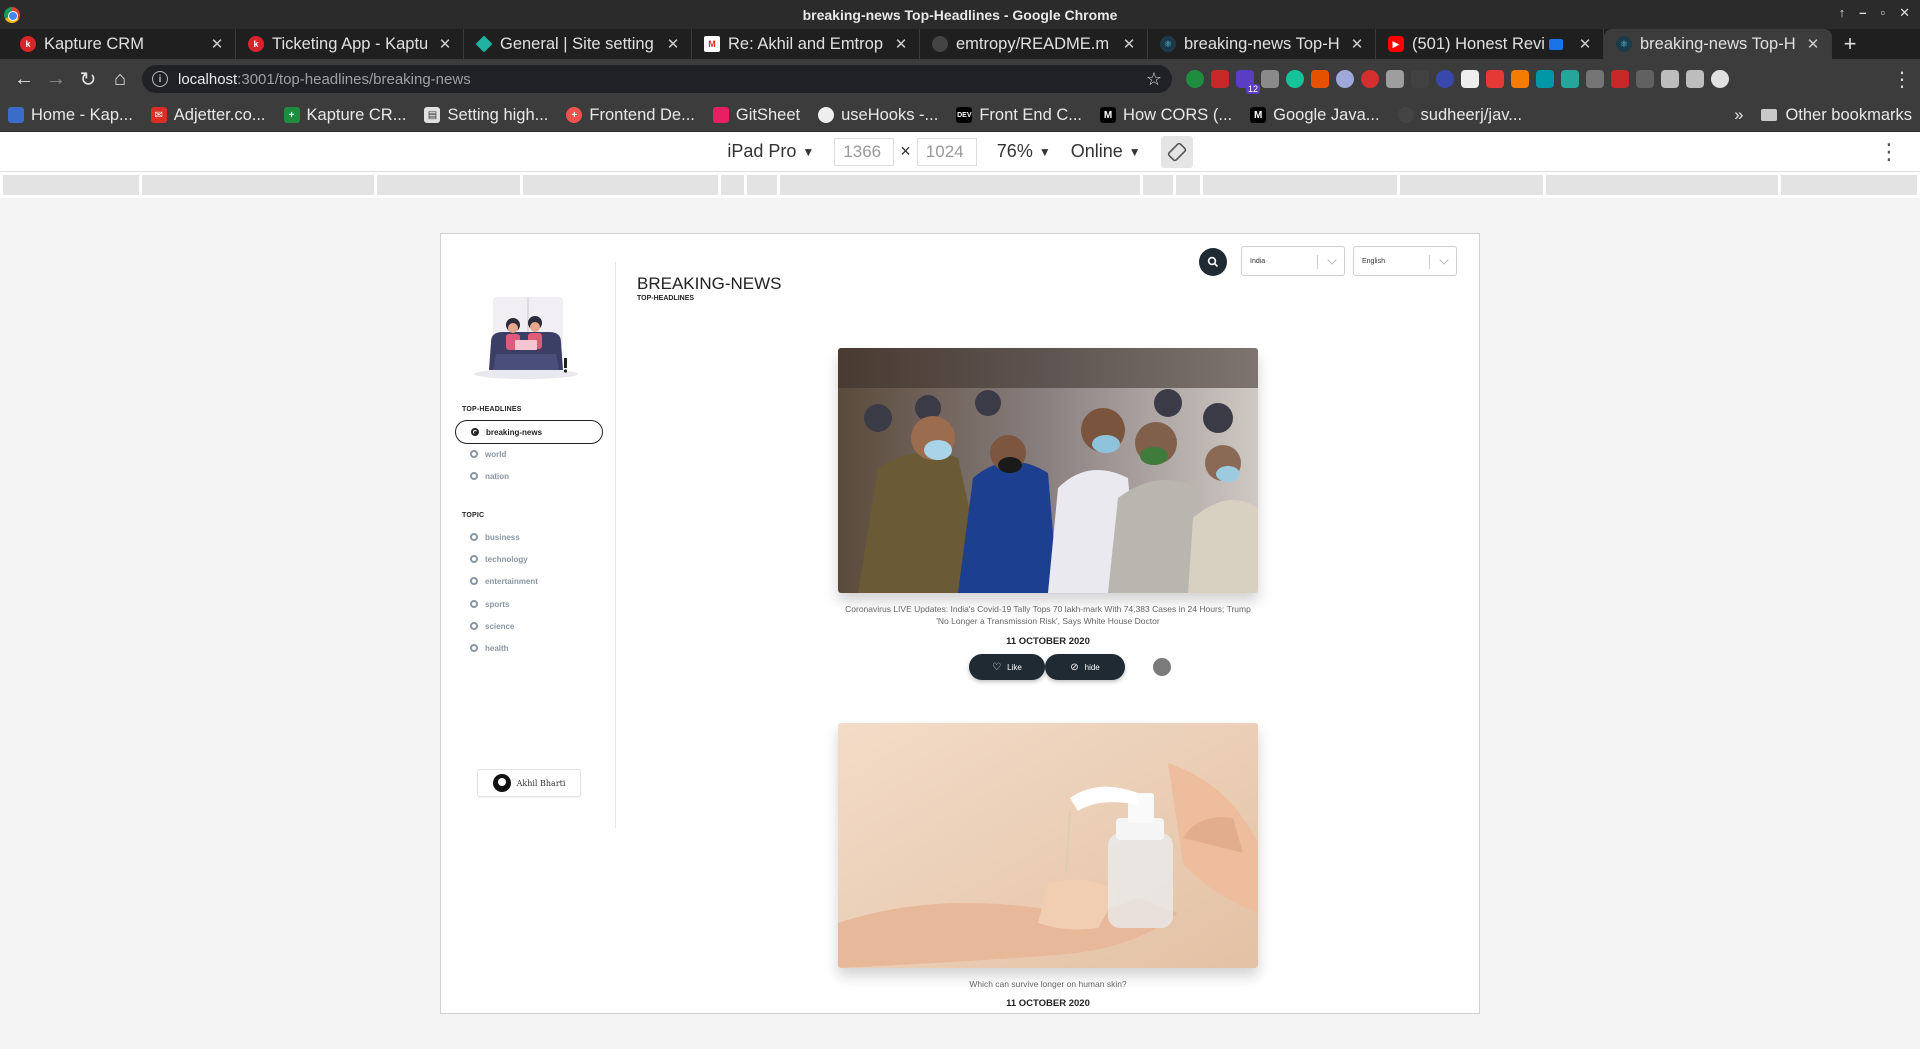 Image resolution: width=1920 pixels, height=1049 pixels. Describe the element at coordinates (1718, 44) in the screenshot. I see `browser-tab-active: ⚛ breaking-news Top-H ✕` at that location.